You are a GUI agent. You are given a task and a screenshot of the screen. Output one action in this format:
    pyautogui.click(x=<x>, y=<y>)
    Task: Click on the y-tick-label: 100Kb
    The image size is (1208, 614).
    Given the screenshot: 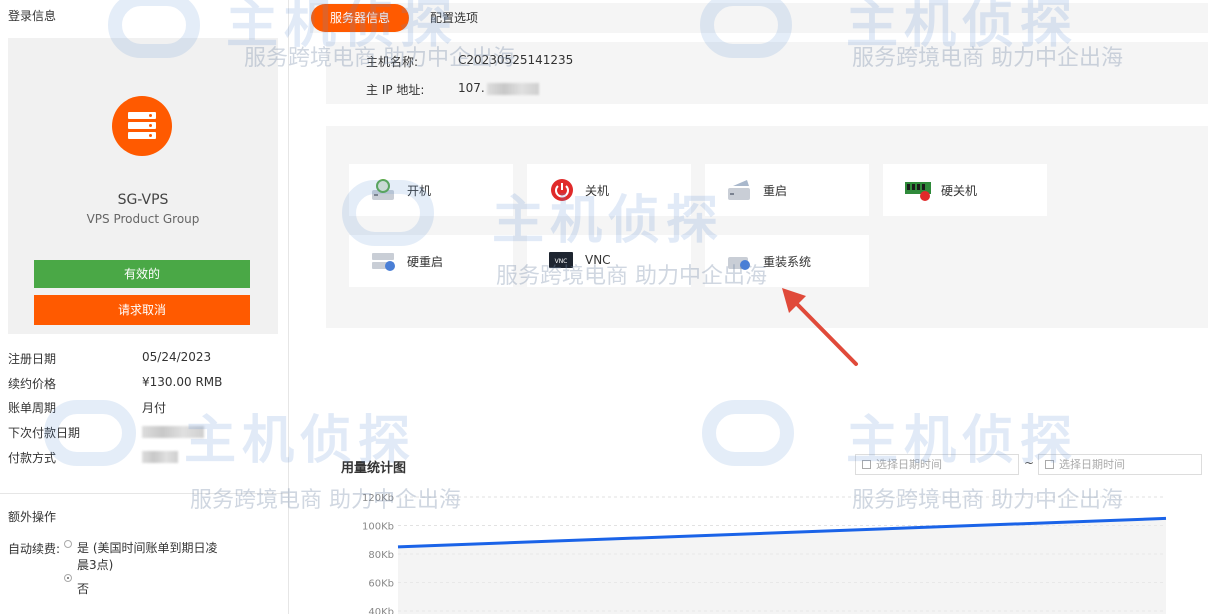 What is the action you would take?
    pyautogui.click(x=378, y=527)
    